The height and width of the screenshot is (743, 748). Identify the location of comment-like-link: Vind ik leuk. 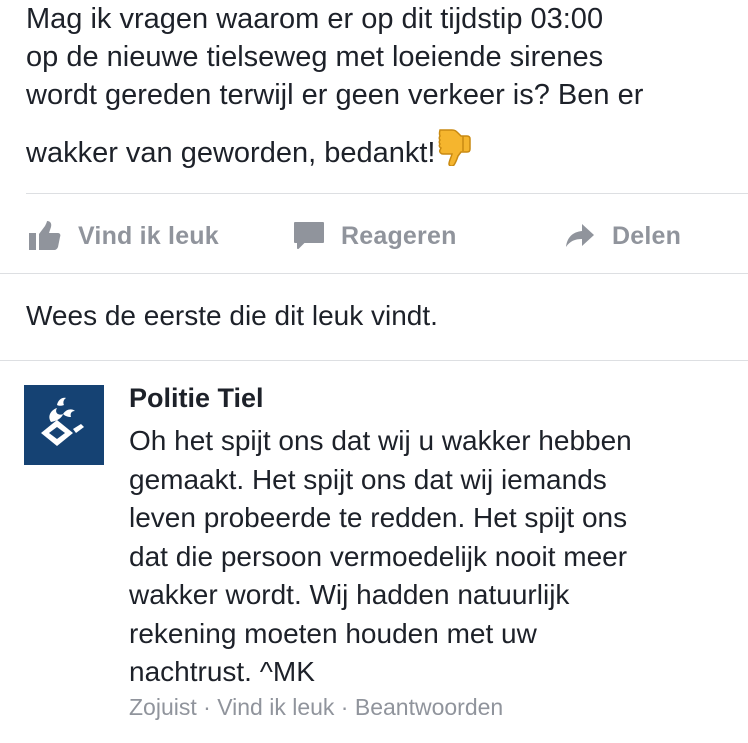
(275, 707).